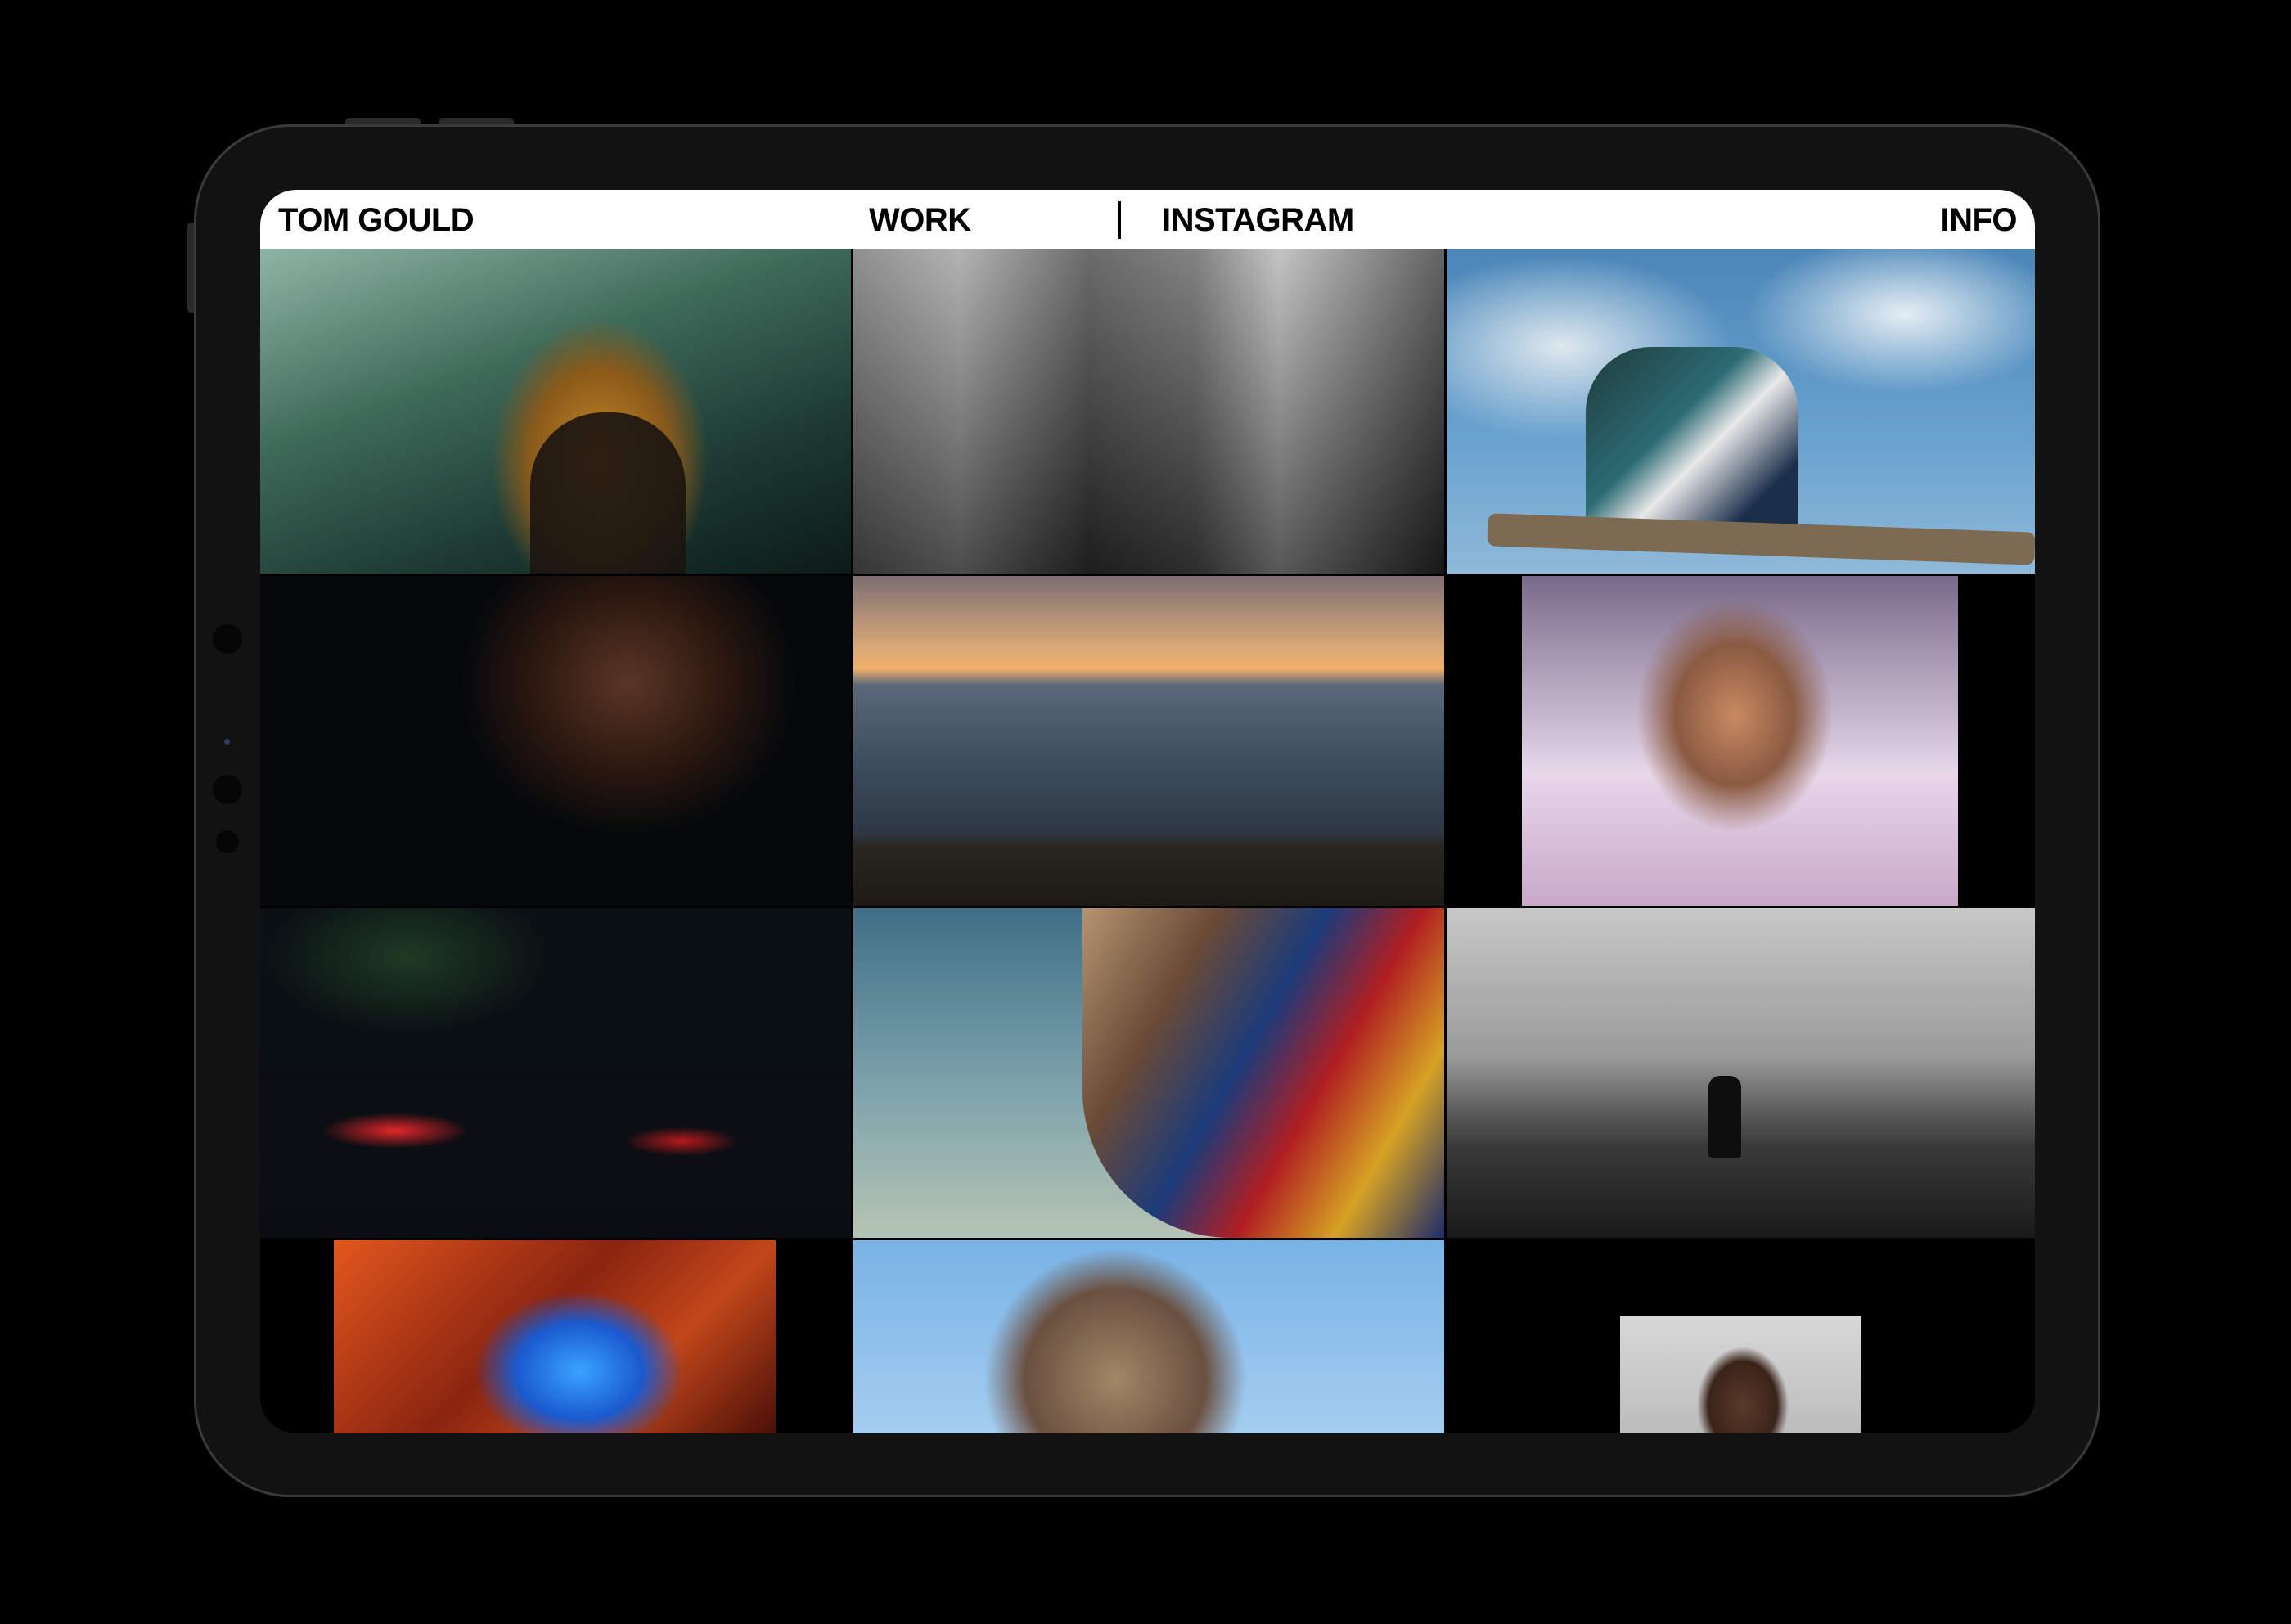 This screenshot has height=1624, width=2291. I want to click on device-button-side, so click(190, 268).